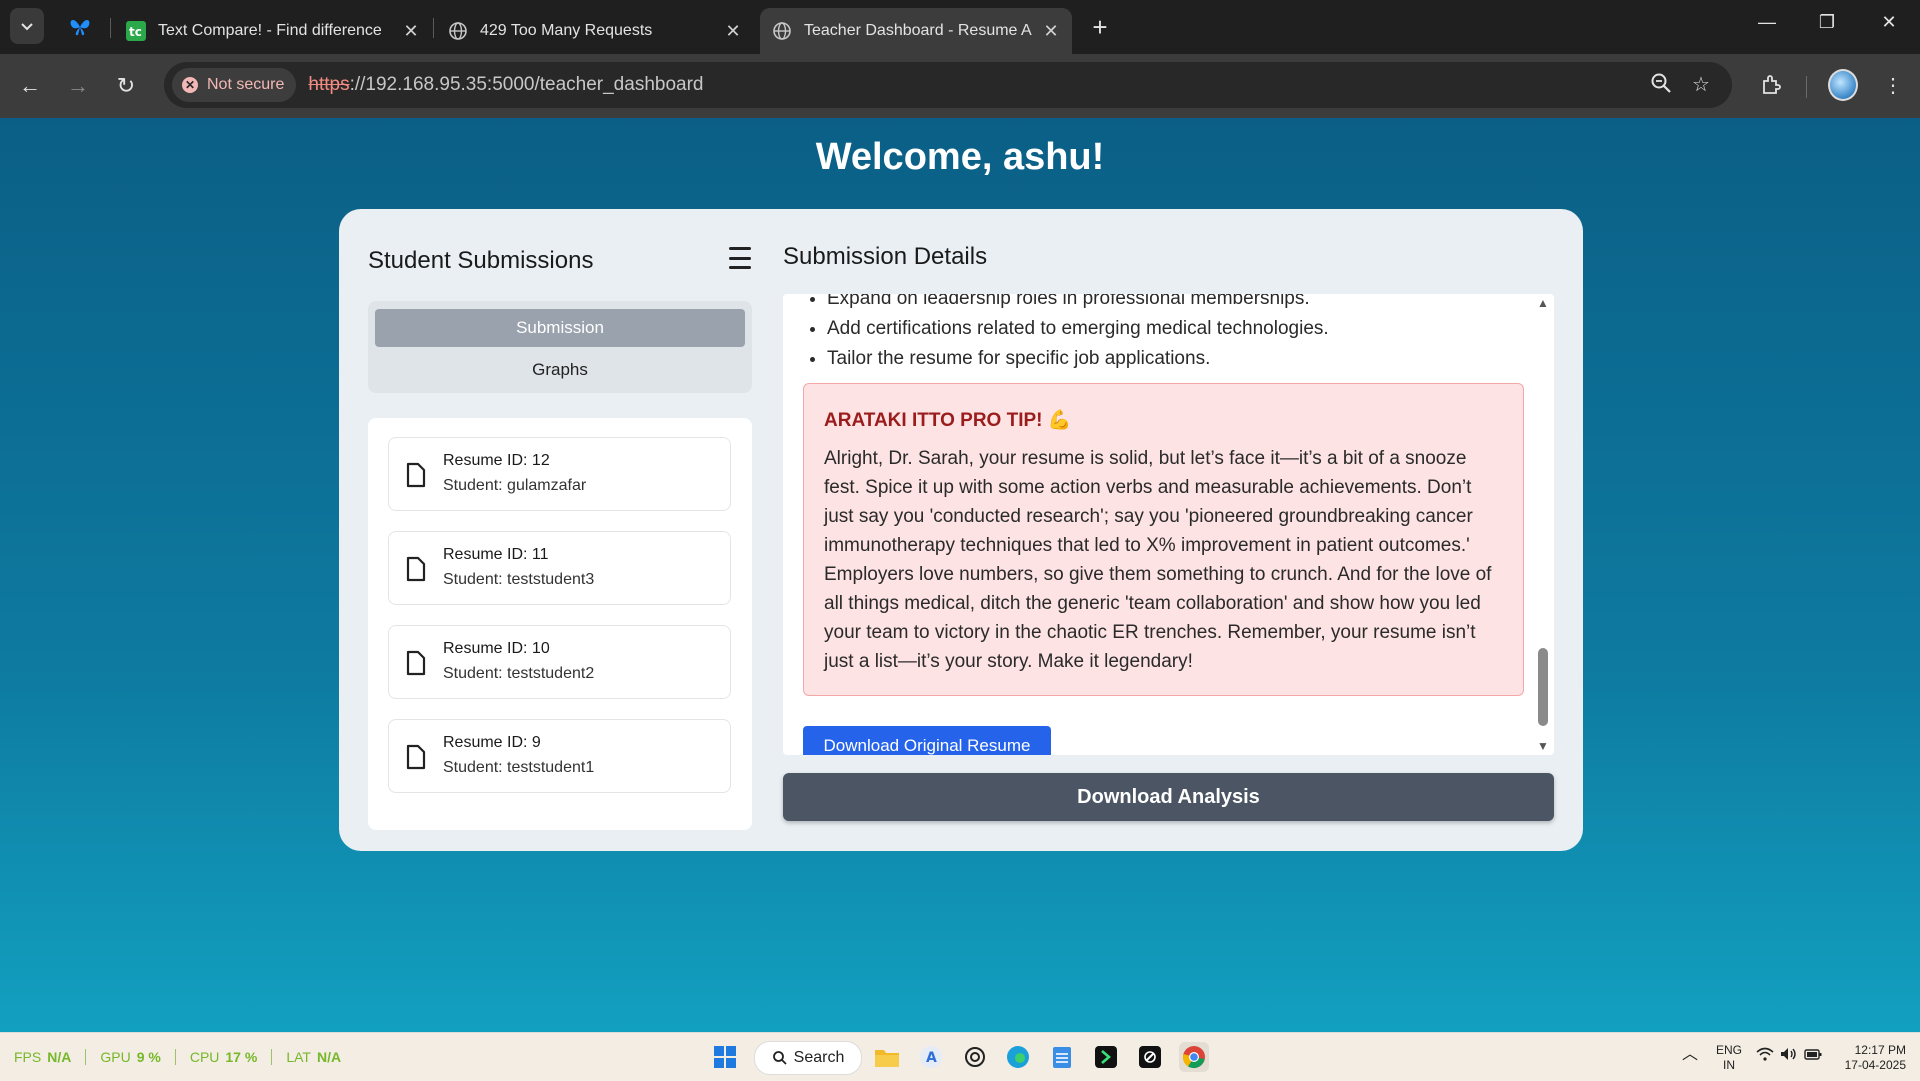  I want to click on tab-teacher-dashboard: Teacher Dashboard - Resume A ✕, so click(916, 31).